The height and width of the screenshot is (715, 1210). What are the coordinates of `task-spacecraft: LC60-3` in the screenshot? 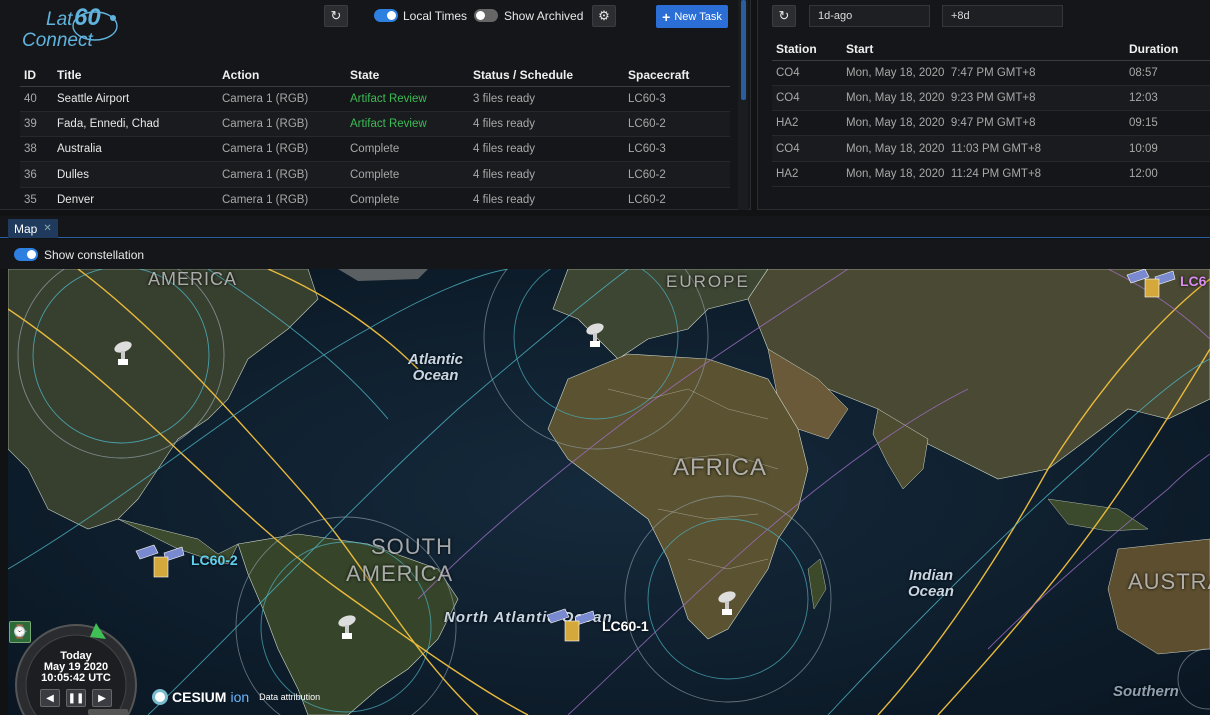 It's located at (677, 149).